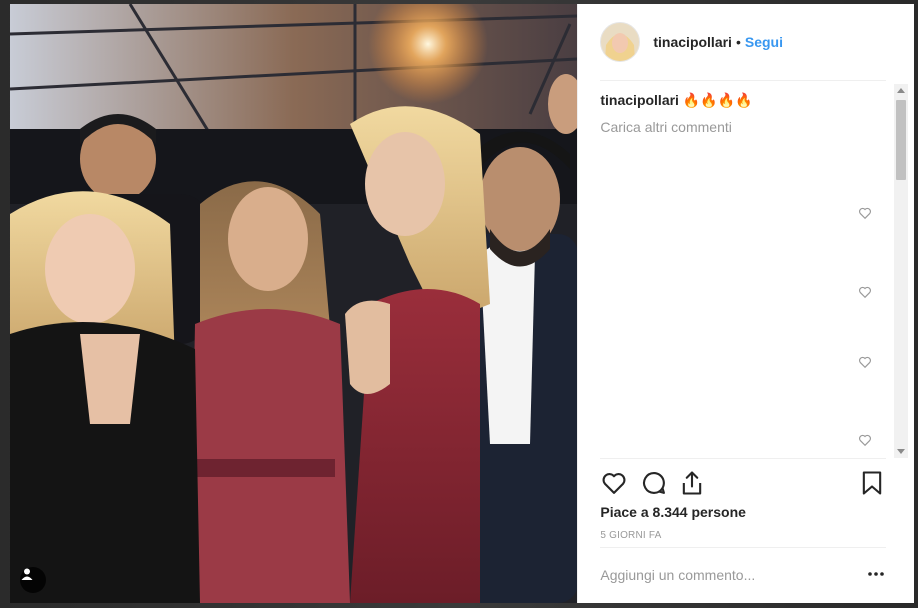 This screenshot has width=918, height=608. What do you see at coordinates (764, 42) in the screenshot?
I see `follow-button: Segui` at bounding box center [764, 42].